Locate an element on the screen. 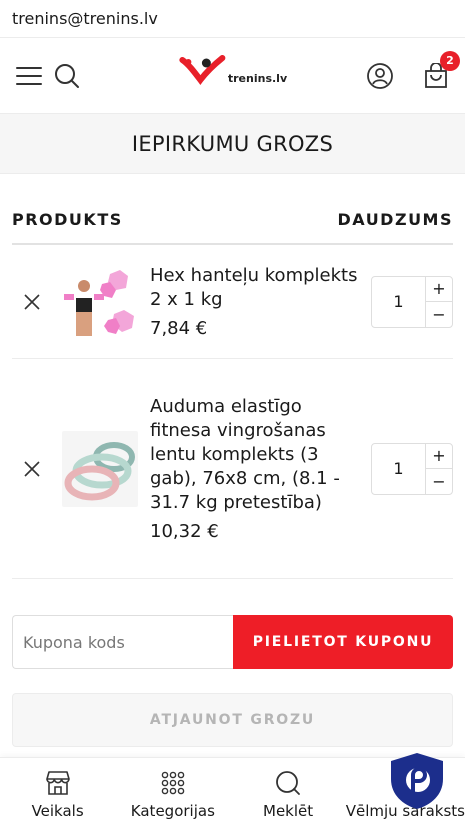 The image size is (465, 829). product-price: 7,84 € is located at coordinates (179, 328).